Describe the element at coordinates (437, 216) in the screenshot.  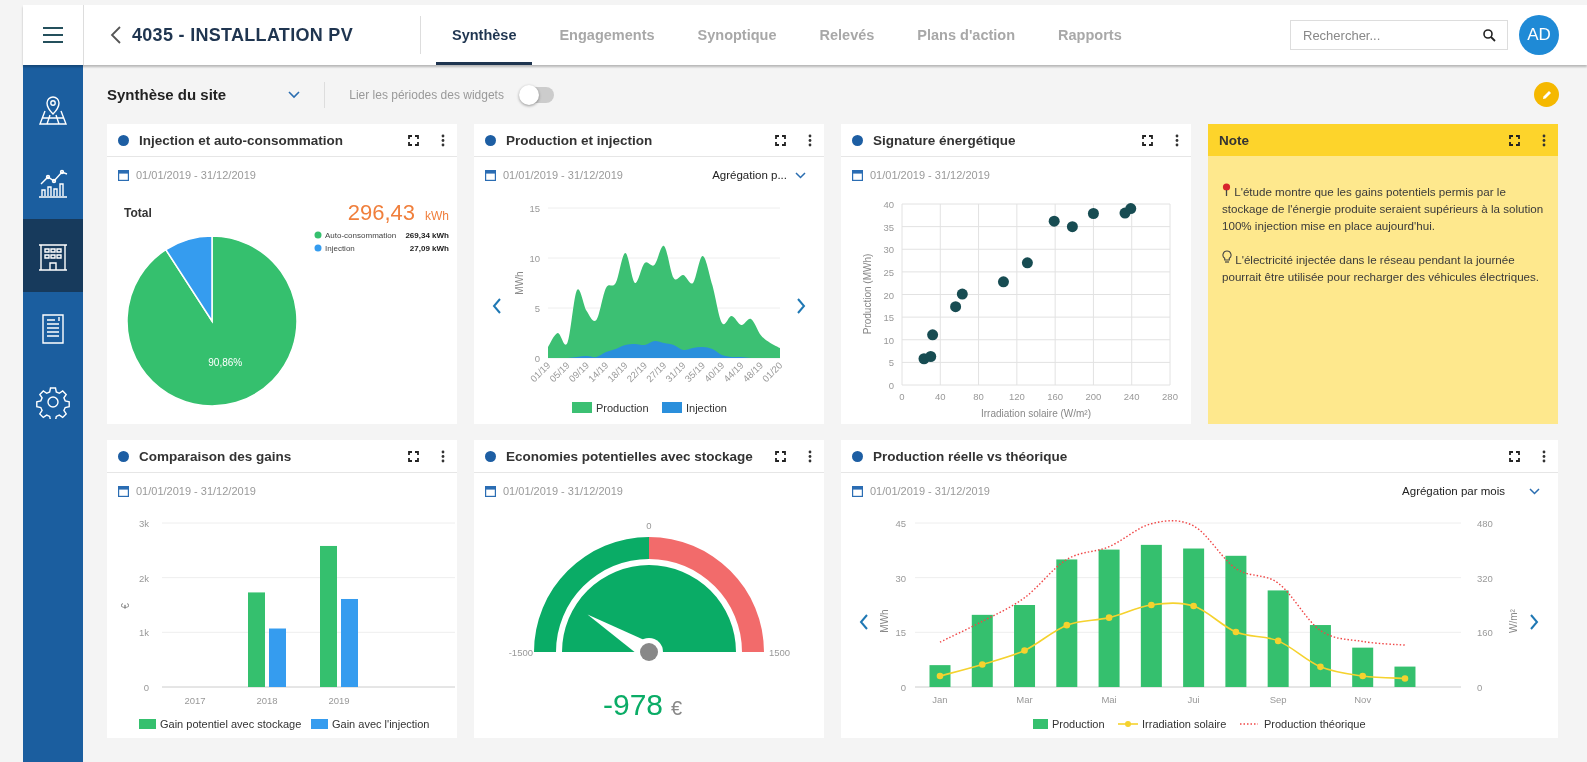
I see `total-unit: kWh` at that location.